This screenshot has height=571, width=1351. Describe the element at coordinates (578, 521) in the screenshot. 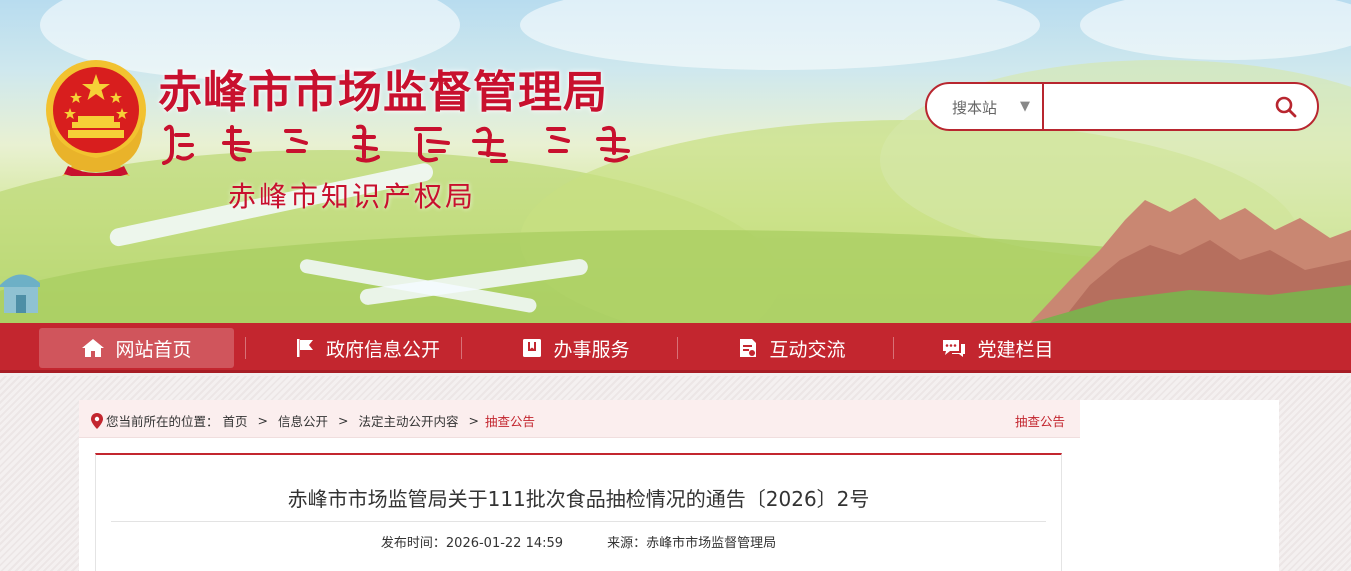

I see `divider` at that location.